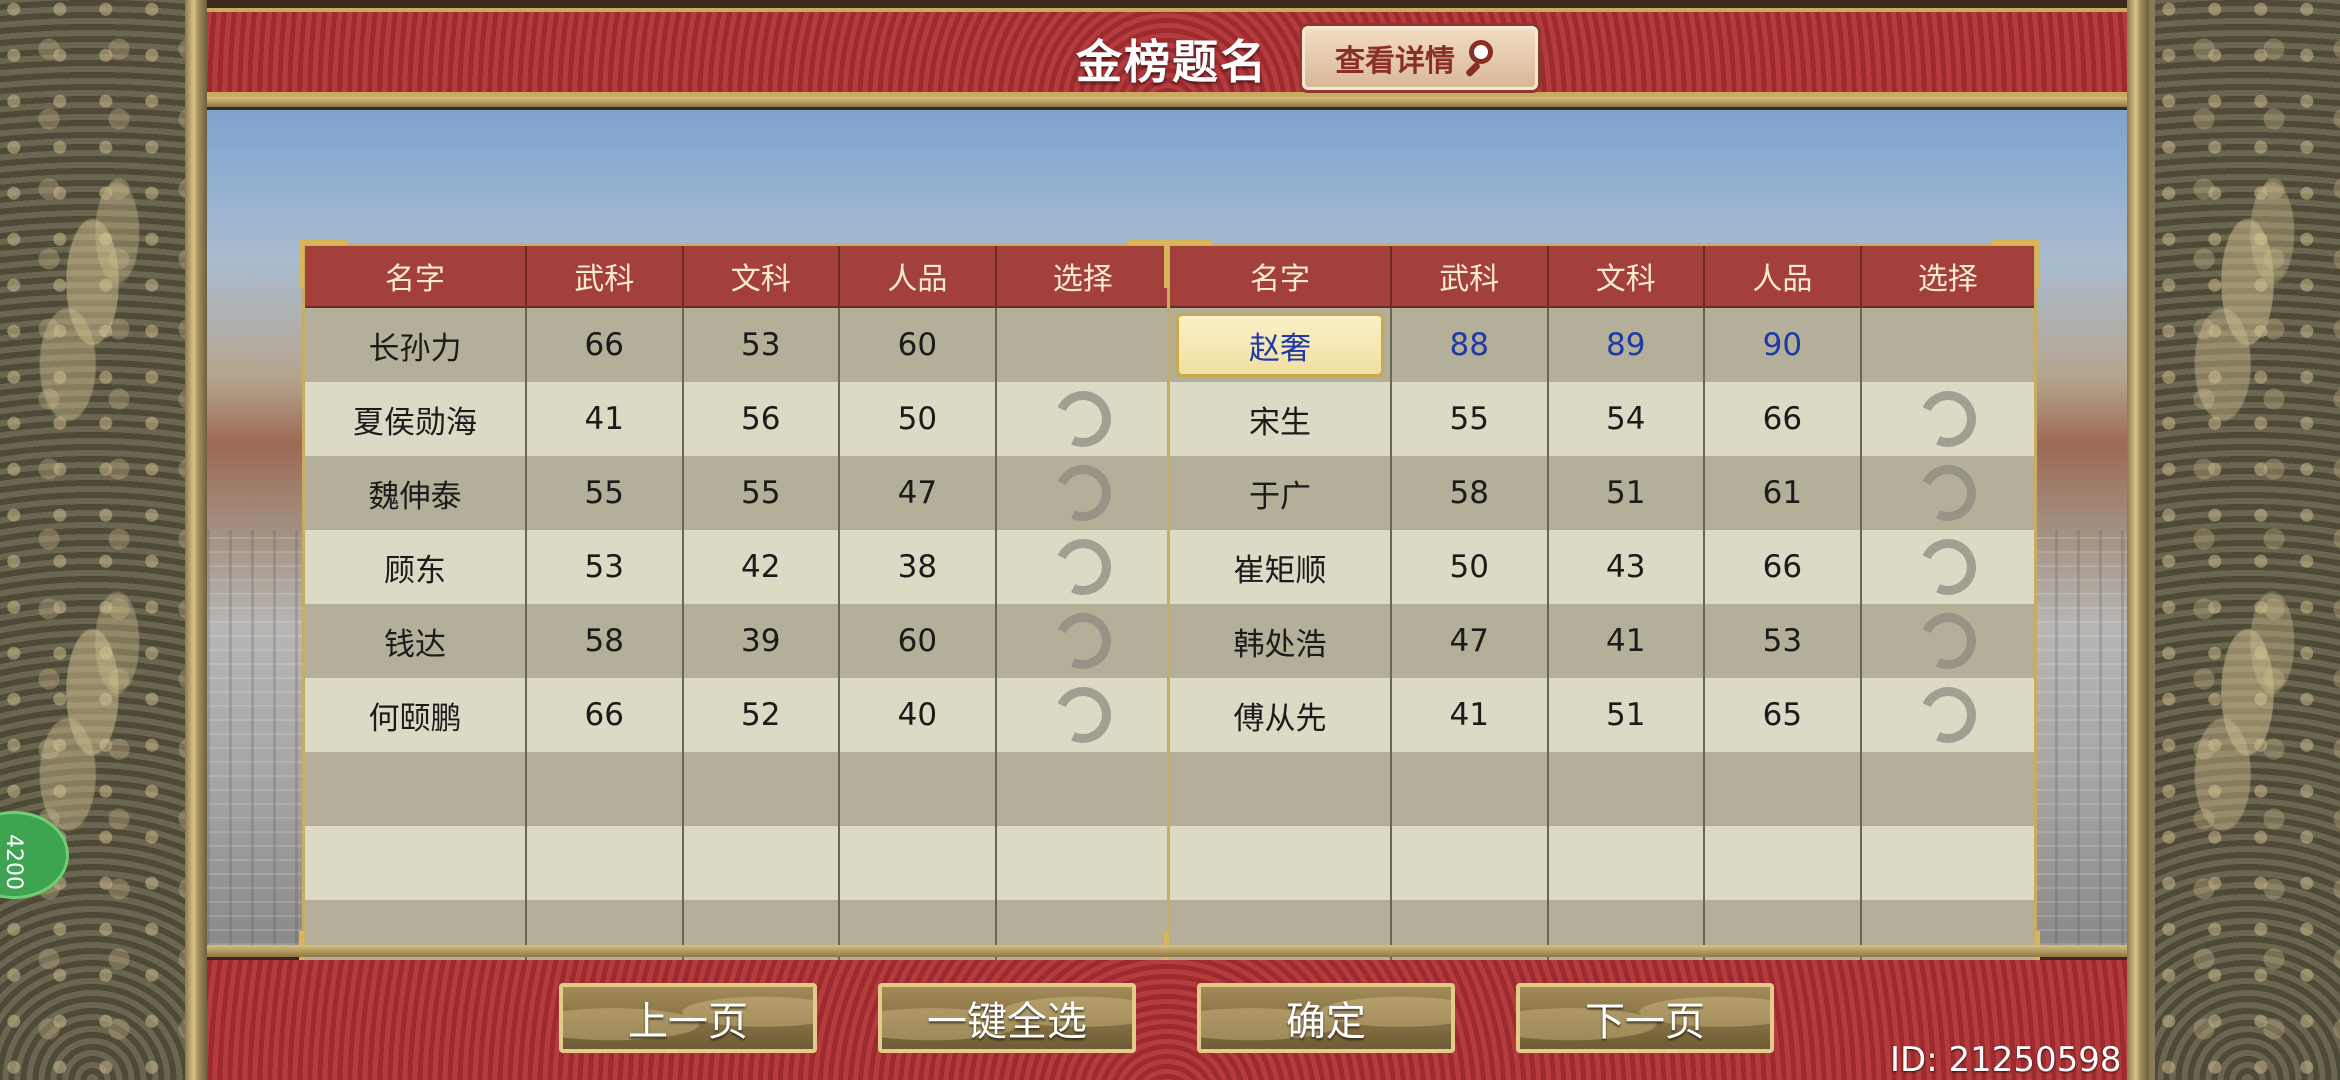 The width and height of the screenshot is (2340, 1080). I want to click on confirm-button: 确定, so click(1326, 1018).